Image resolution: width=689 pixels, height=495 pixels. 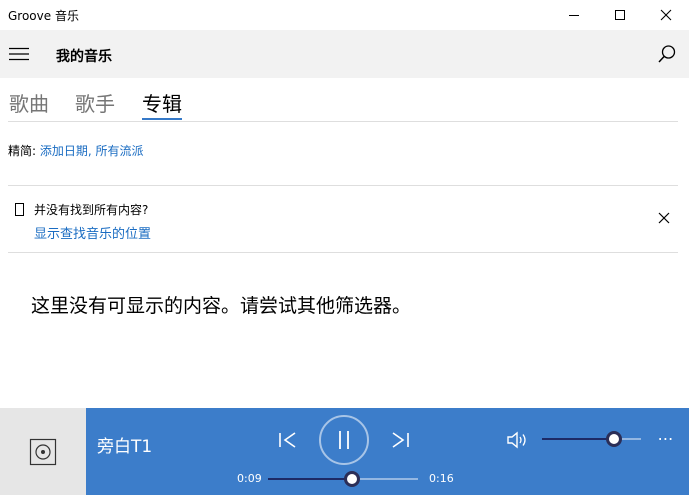 I want to click on close-window-button, so click(x=666, y=15).